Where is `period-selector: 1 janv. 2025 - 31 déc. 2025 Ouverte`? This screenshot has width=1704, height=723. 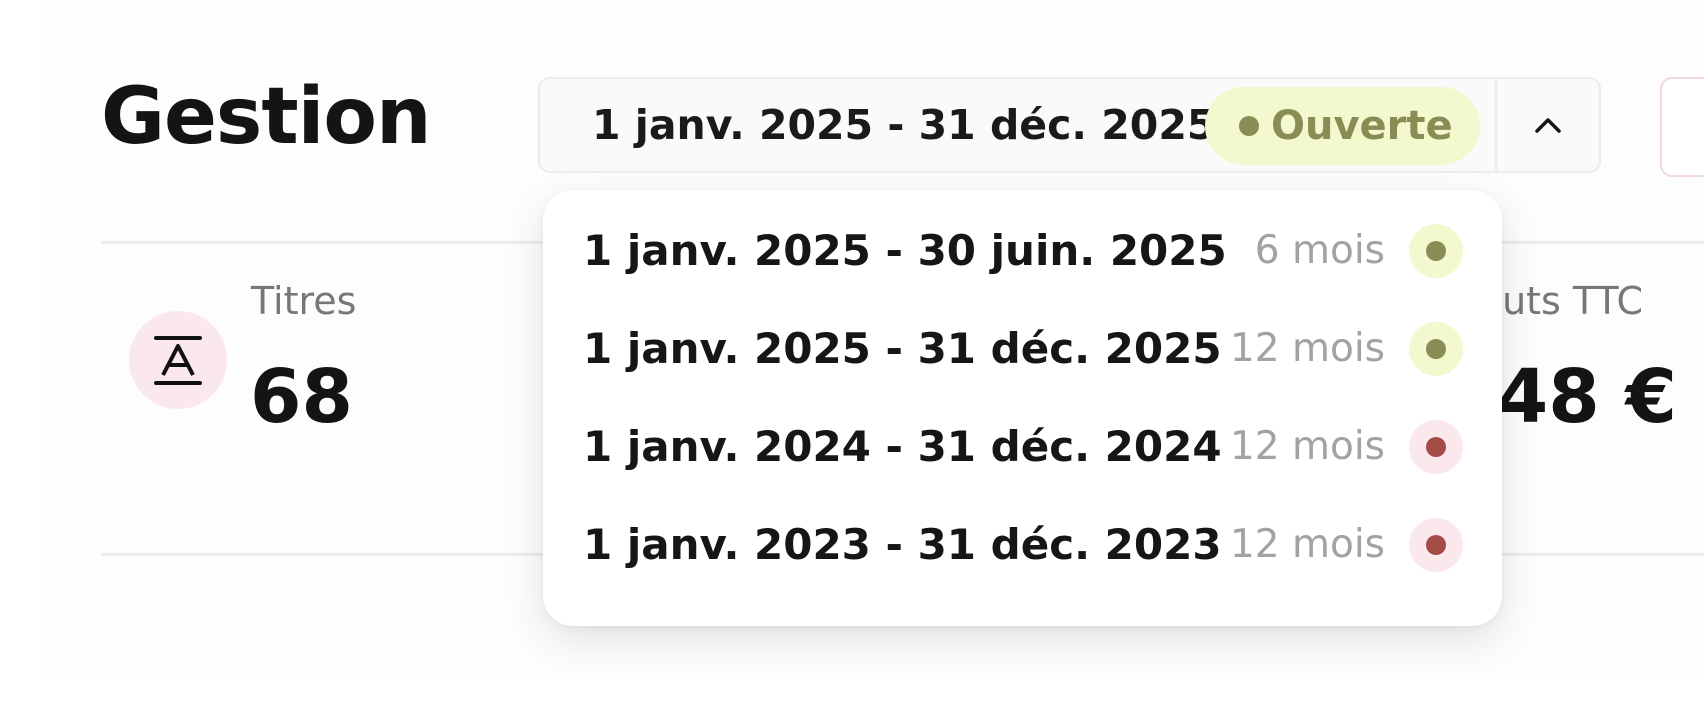
period-selector: 1 janv. 2025 - 31 déc. 2025 Ouverte is located at coordinates (1069, 125).